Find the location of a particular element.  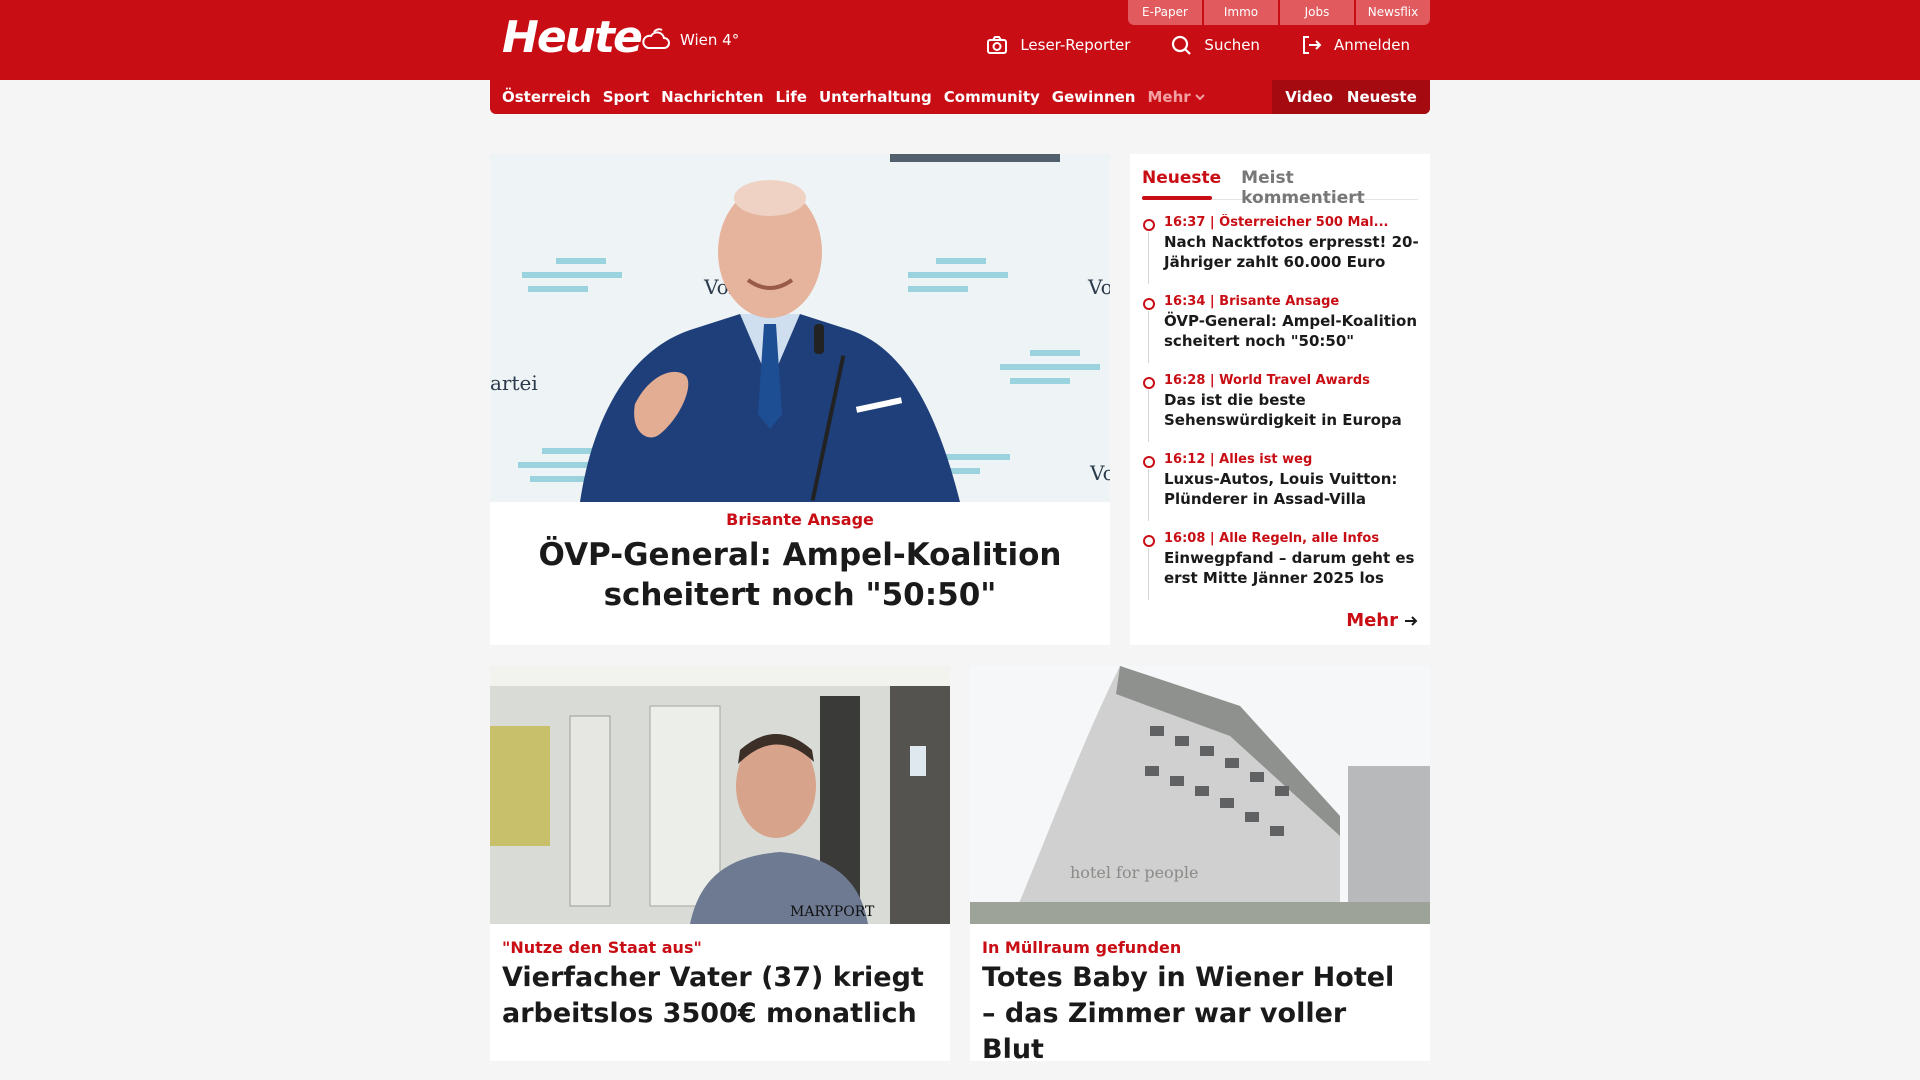

sidebar-more-link: Mehr is located at coordinates (1382, 620).